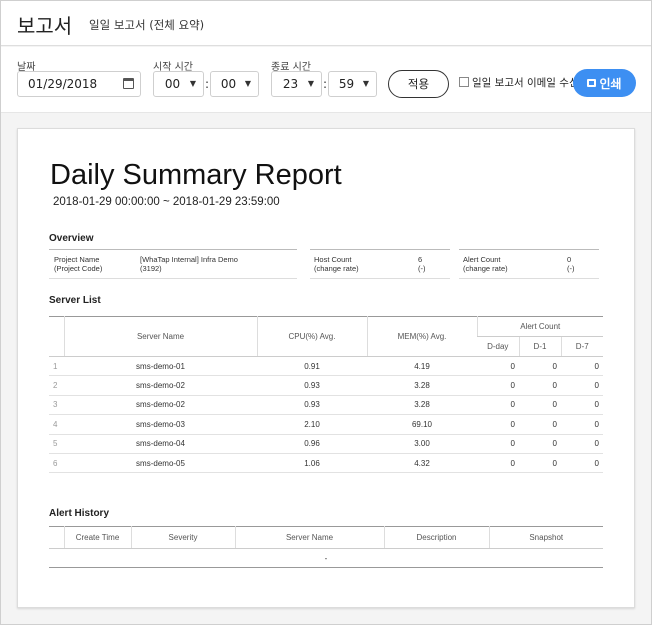  I want to click on mem-cell: 4.19, so click(422, 366).